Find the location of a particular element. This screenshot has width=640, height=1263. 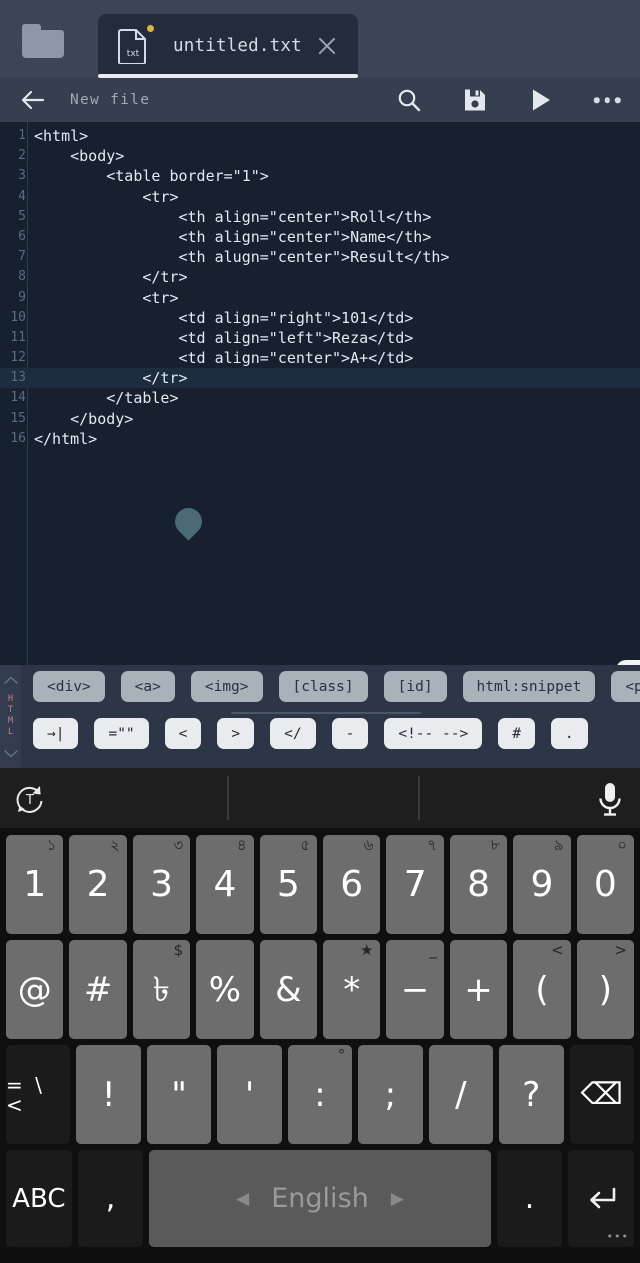

snippet-chip: <a> is located at coordinates (147, 686).